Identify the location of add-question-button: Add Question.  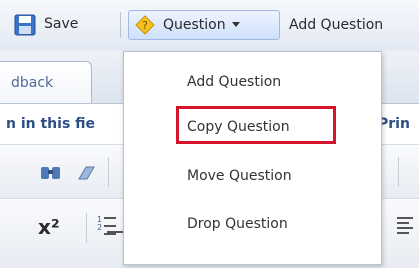
(354, 25).